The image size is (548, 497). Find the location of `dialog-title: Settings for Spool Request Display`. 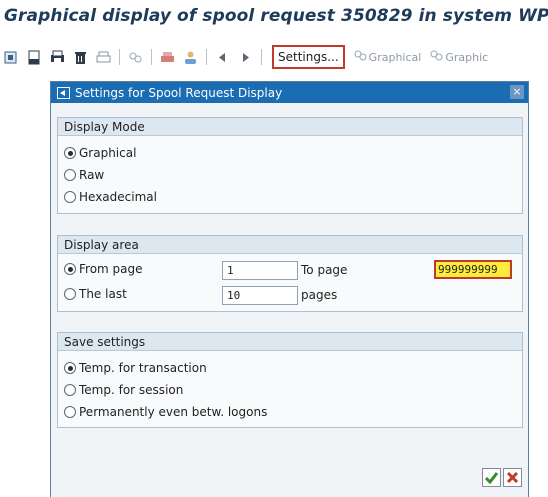

dialog-title: Settings for Spool Request Display is located at coordinates (179, 92).